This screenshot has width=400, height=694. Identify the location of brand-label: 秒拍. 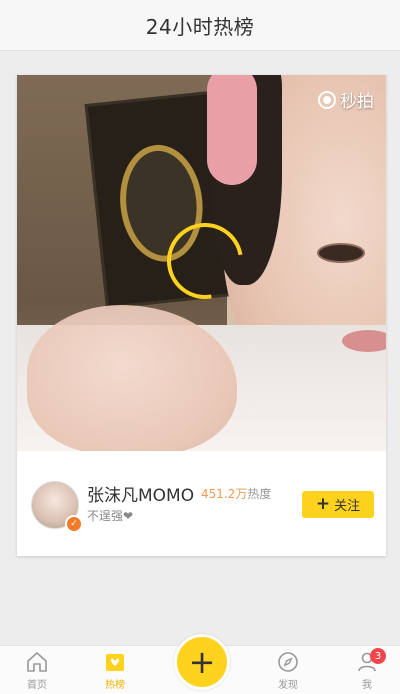
(357, 102).